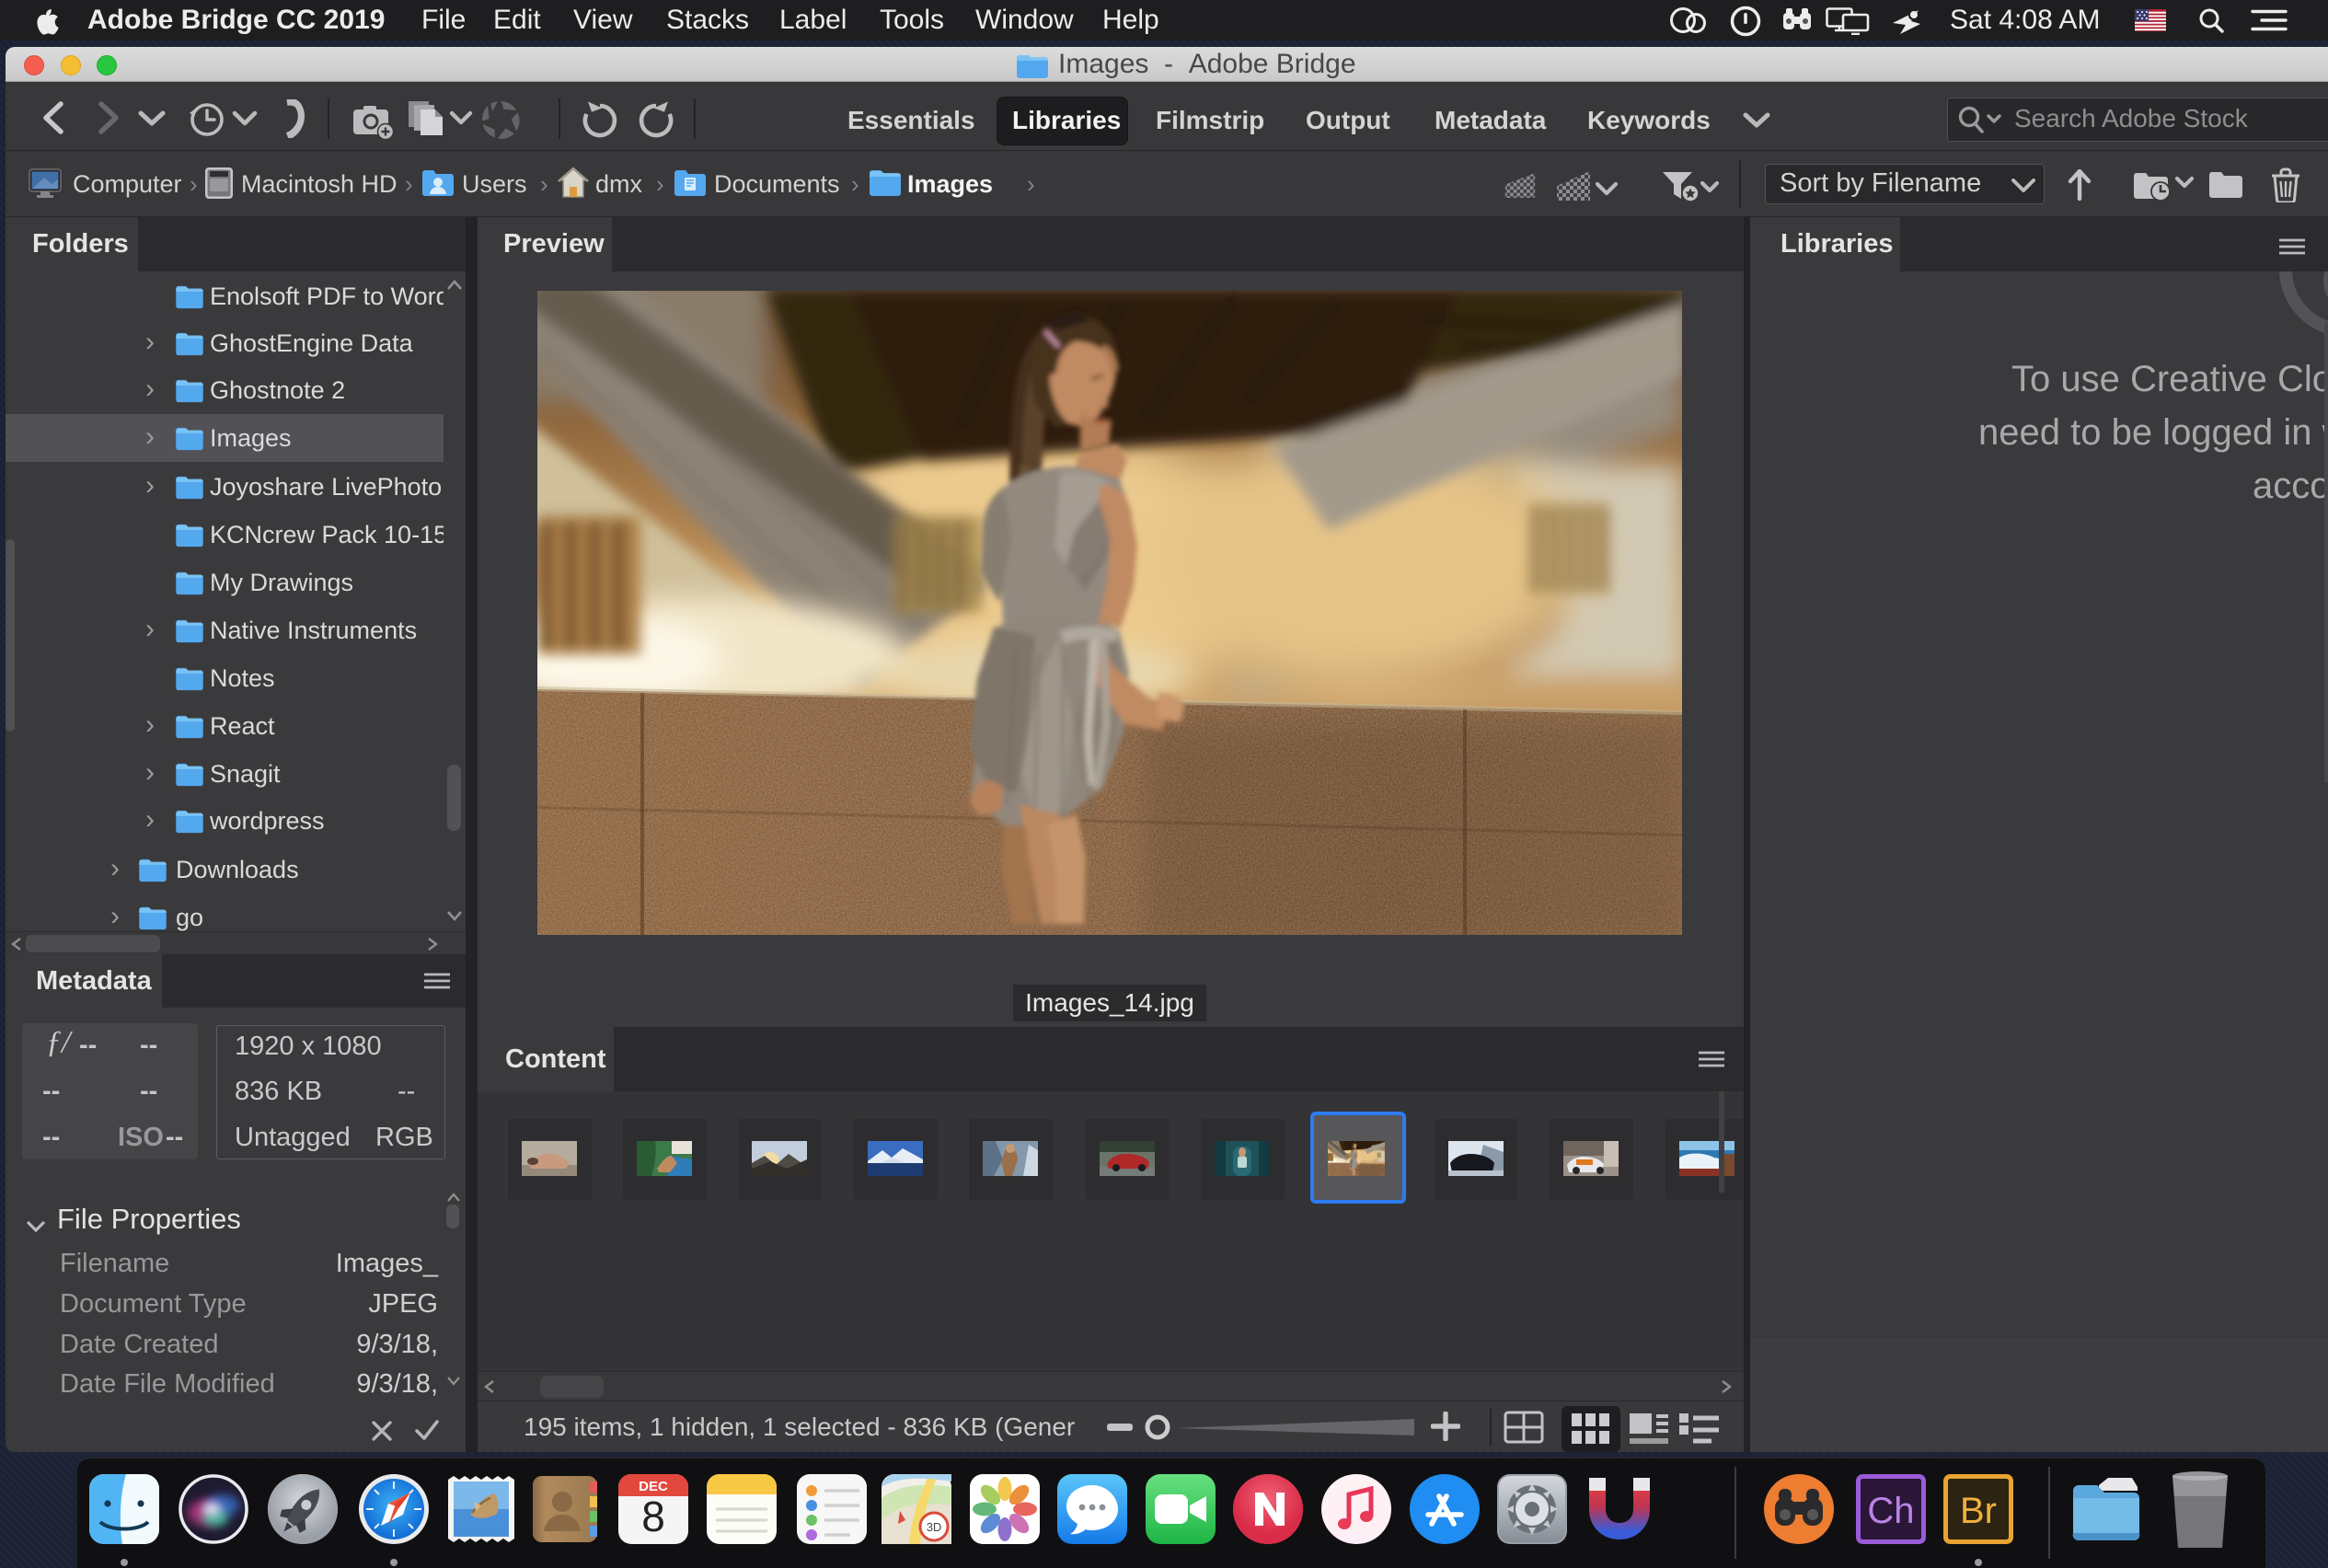  What do you see at coordinates (1978, 1511) in the screenshot?
I see `svg-text: Br` at bounding box center [1978, 1511].